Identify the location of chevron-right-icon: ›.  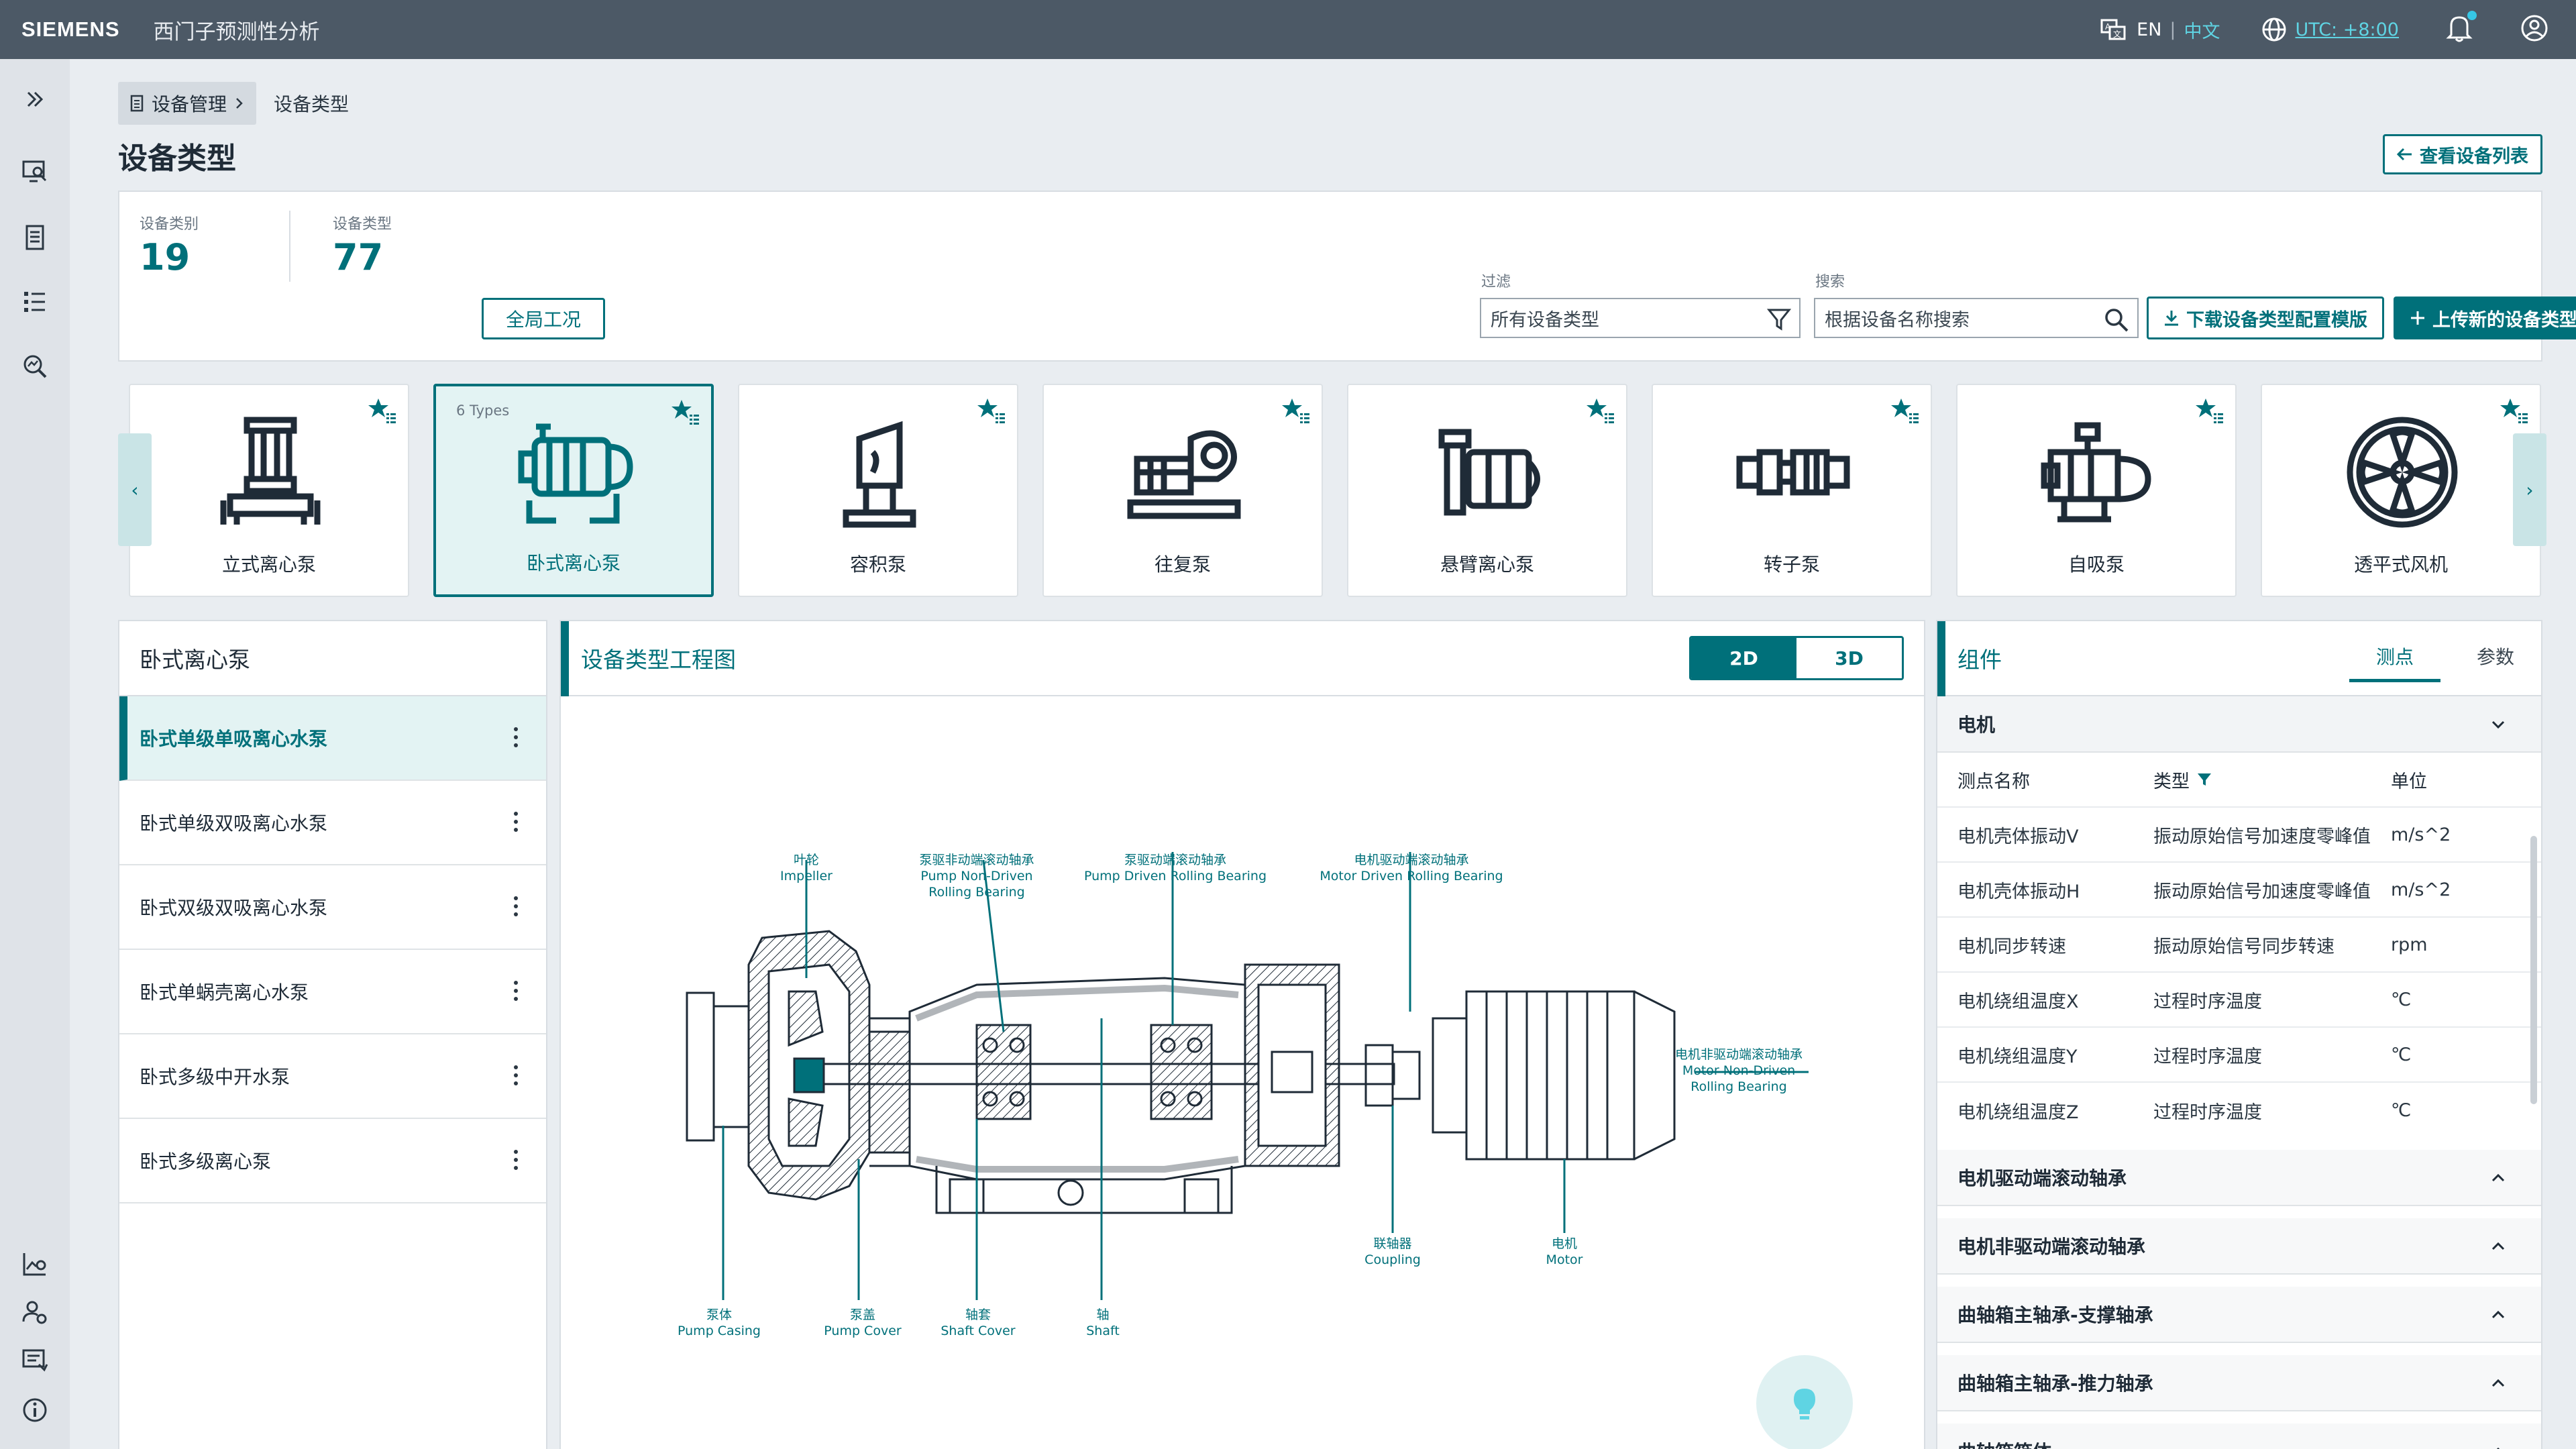
(2530, 489).